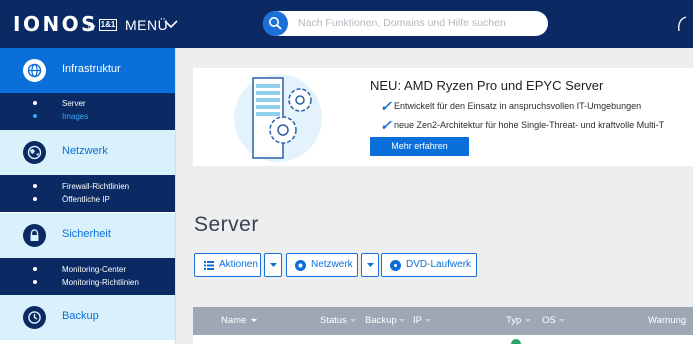 Image resolution: width=693 pixels, height=344 pixels. What do you see at coordinates (395, 265) in the screenshot?
I see `disc-icon` at bounding box center [395, 265].